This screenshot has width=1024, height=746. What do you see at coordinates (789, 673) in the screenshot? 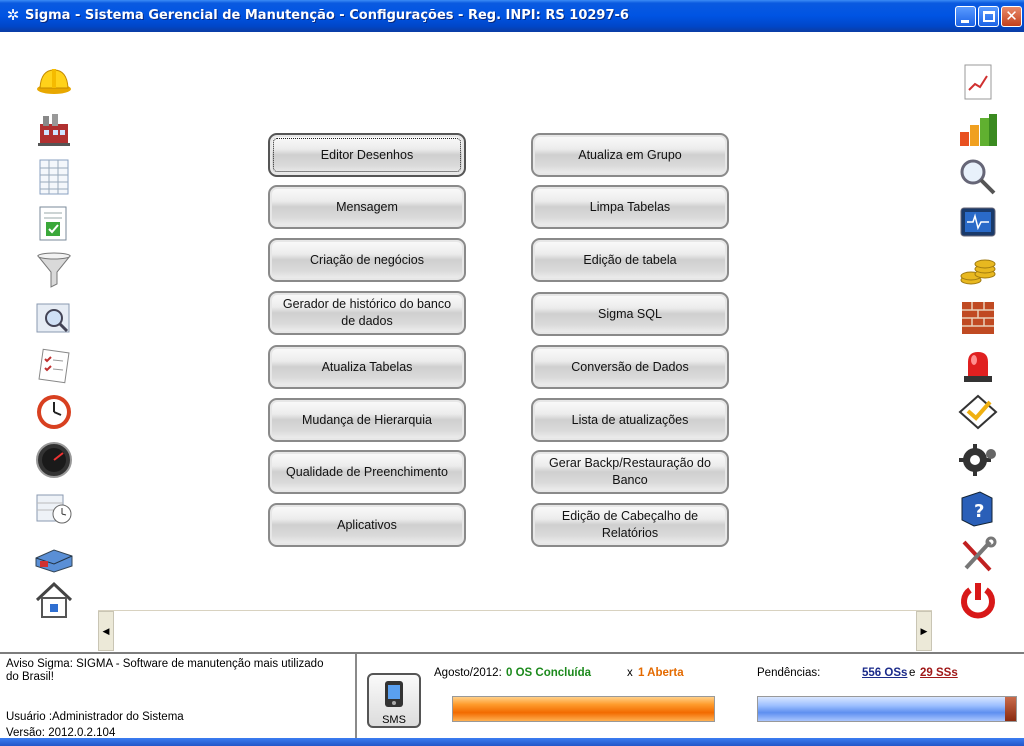
I see `pendencias-label: Pendências:` at bounding box center [789, 673].